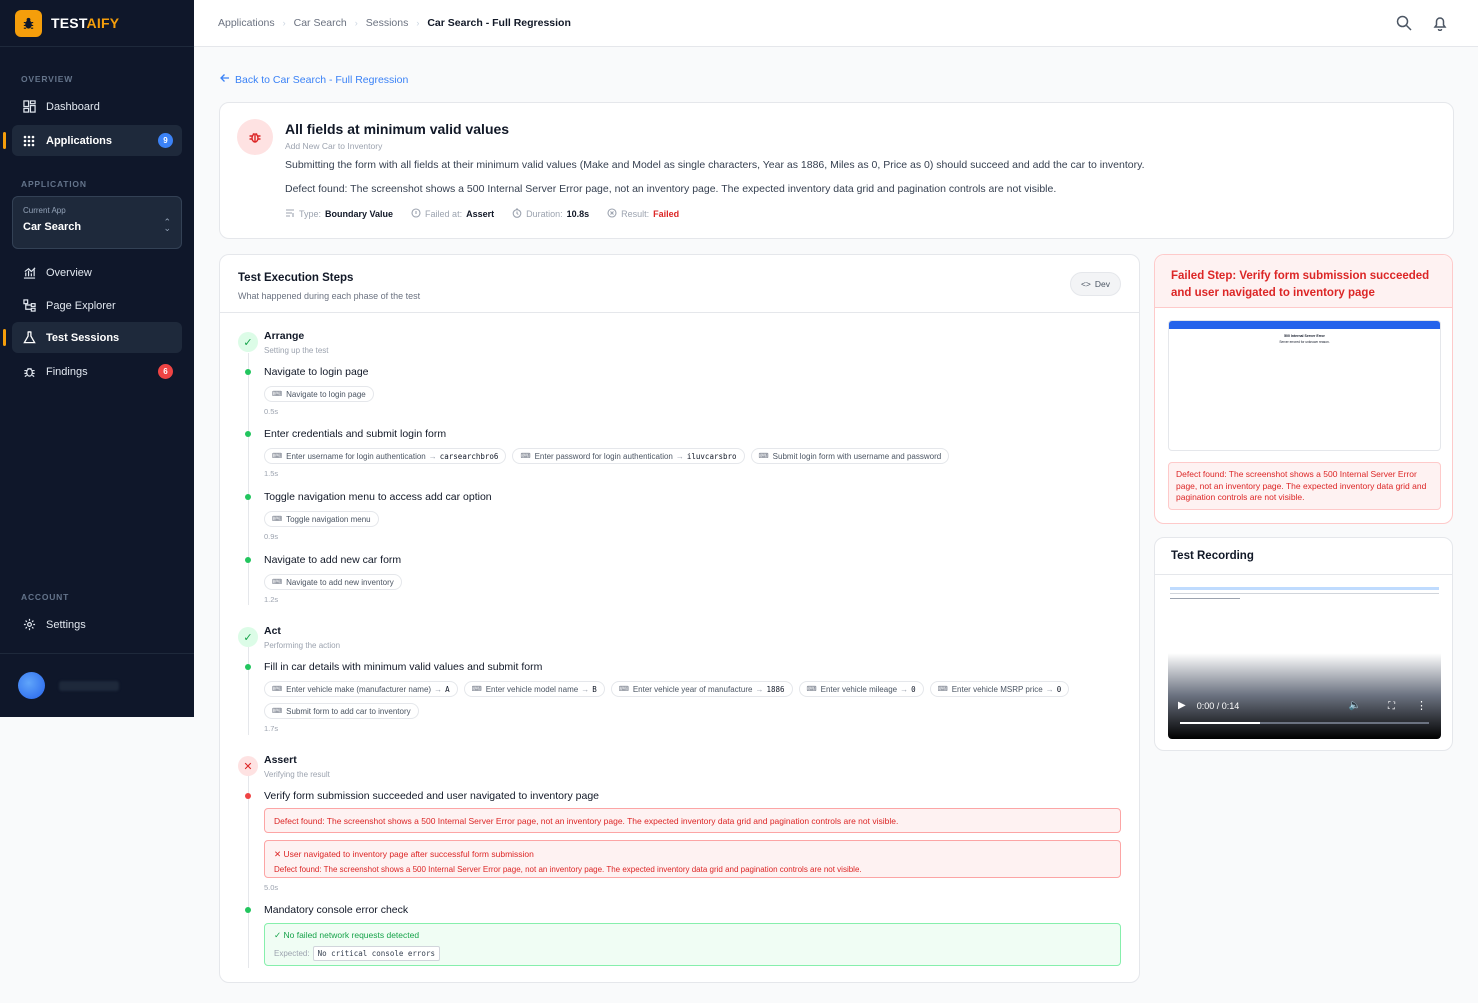  What do you see at coordinates (1440, 25) in the screenshot?
I see `bell-icon` at bounding box center [1440, 25].